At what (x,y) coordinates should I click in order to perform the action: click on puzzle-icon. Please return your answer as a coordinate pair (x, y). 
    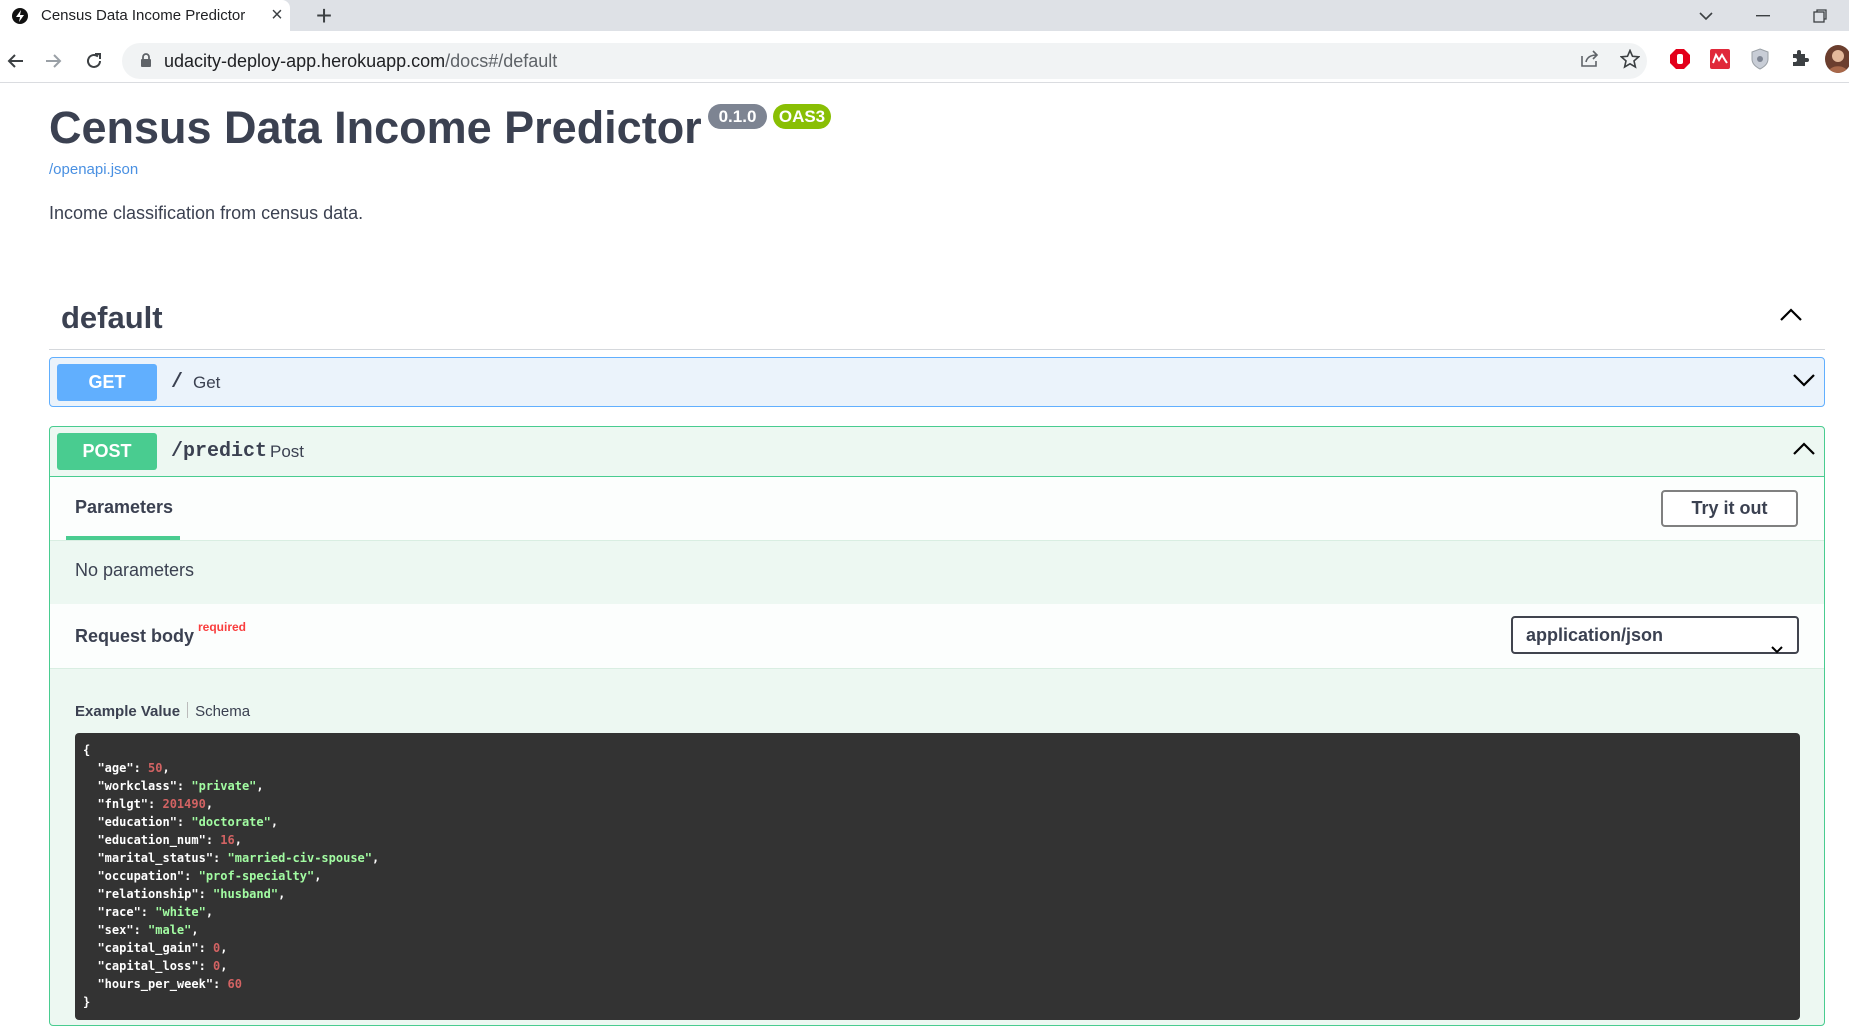
    Looking at the image, I should click on (1800, 59).